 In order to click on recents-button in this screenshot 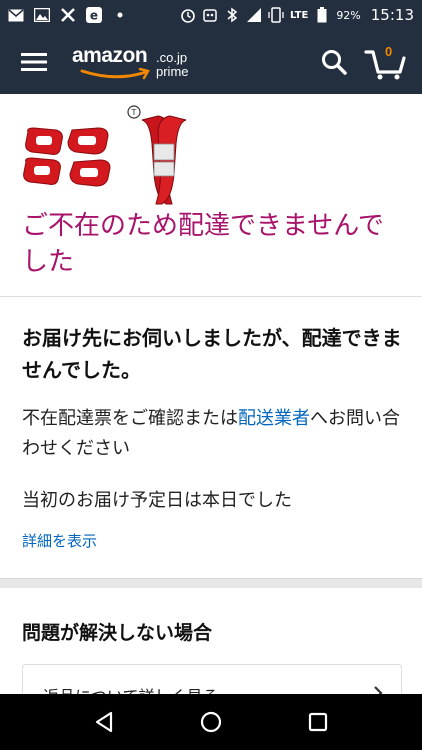, I will do `click(318, 722)`.